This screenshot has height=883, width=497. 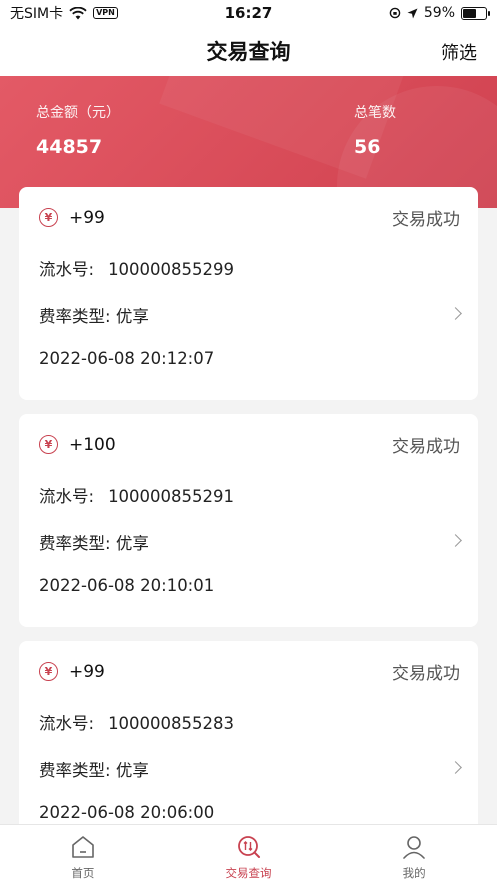 I want to click on orientation-lock-icon, so click(x=395, y=13).